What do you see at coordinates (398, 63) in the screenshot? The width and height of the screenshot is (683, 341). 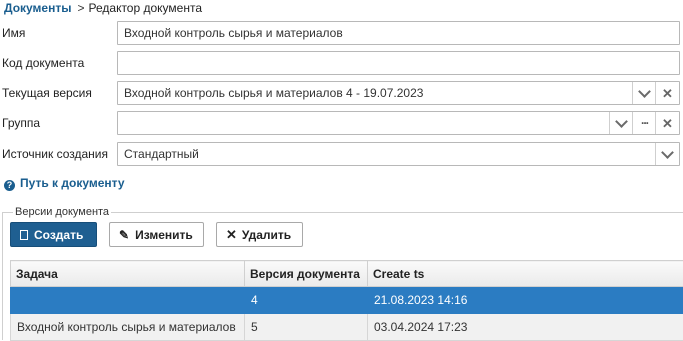 I see `code-field` at bounding box center [398, 63].